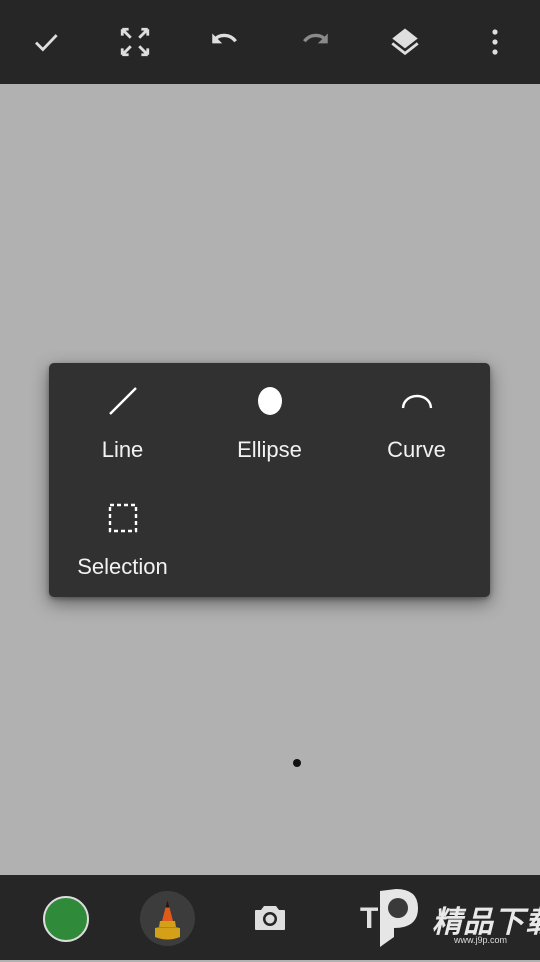 The height and width of the screenshot is (962, 540). What do you see at coordinates (405, 42) in the screenshot?
I see `layers-icon` at bounding box center [405, 42].